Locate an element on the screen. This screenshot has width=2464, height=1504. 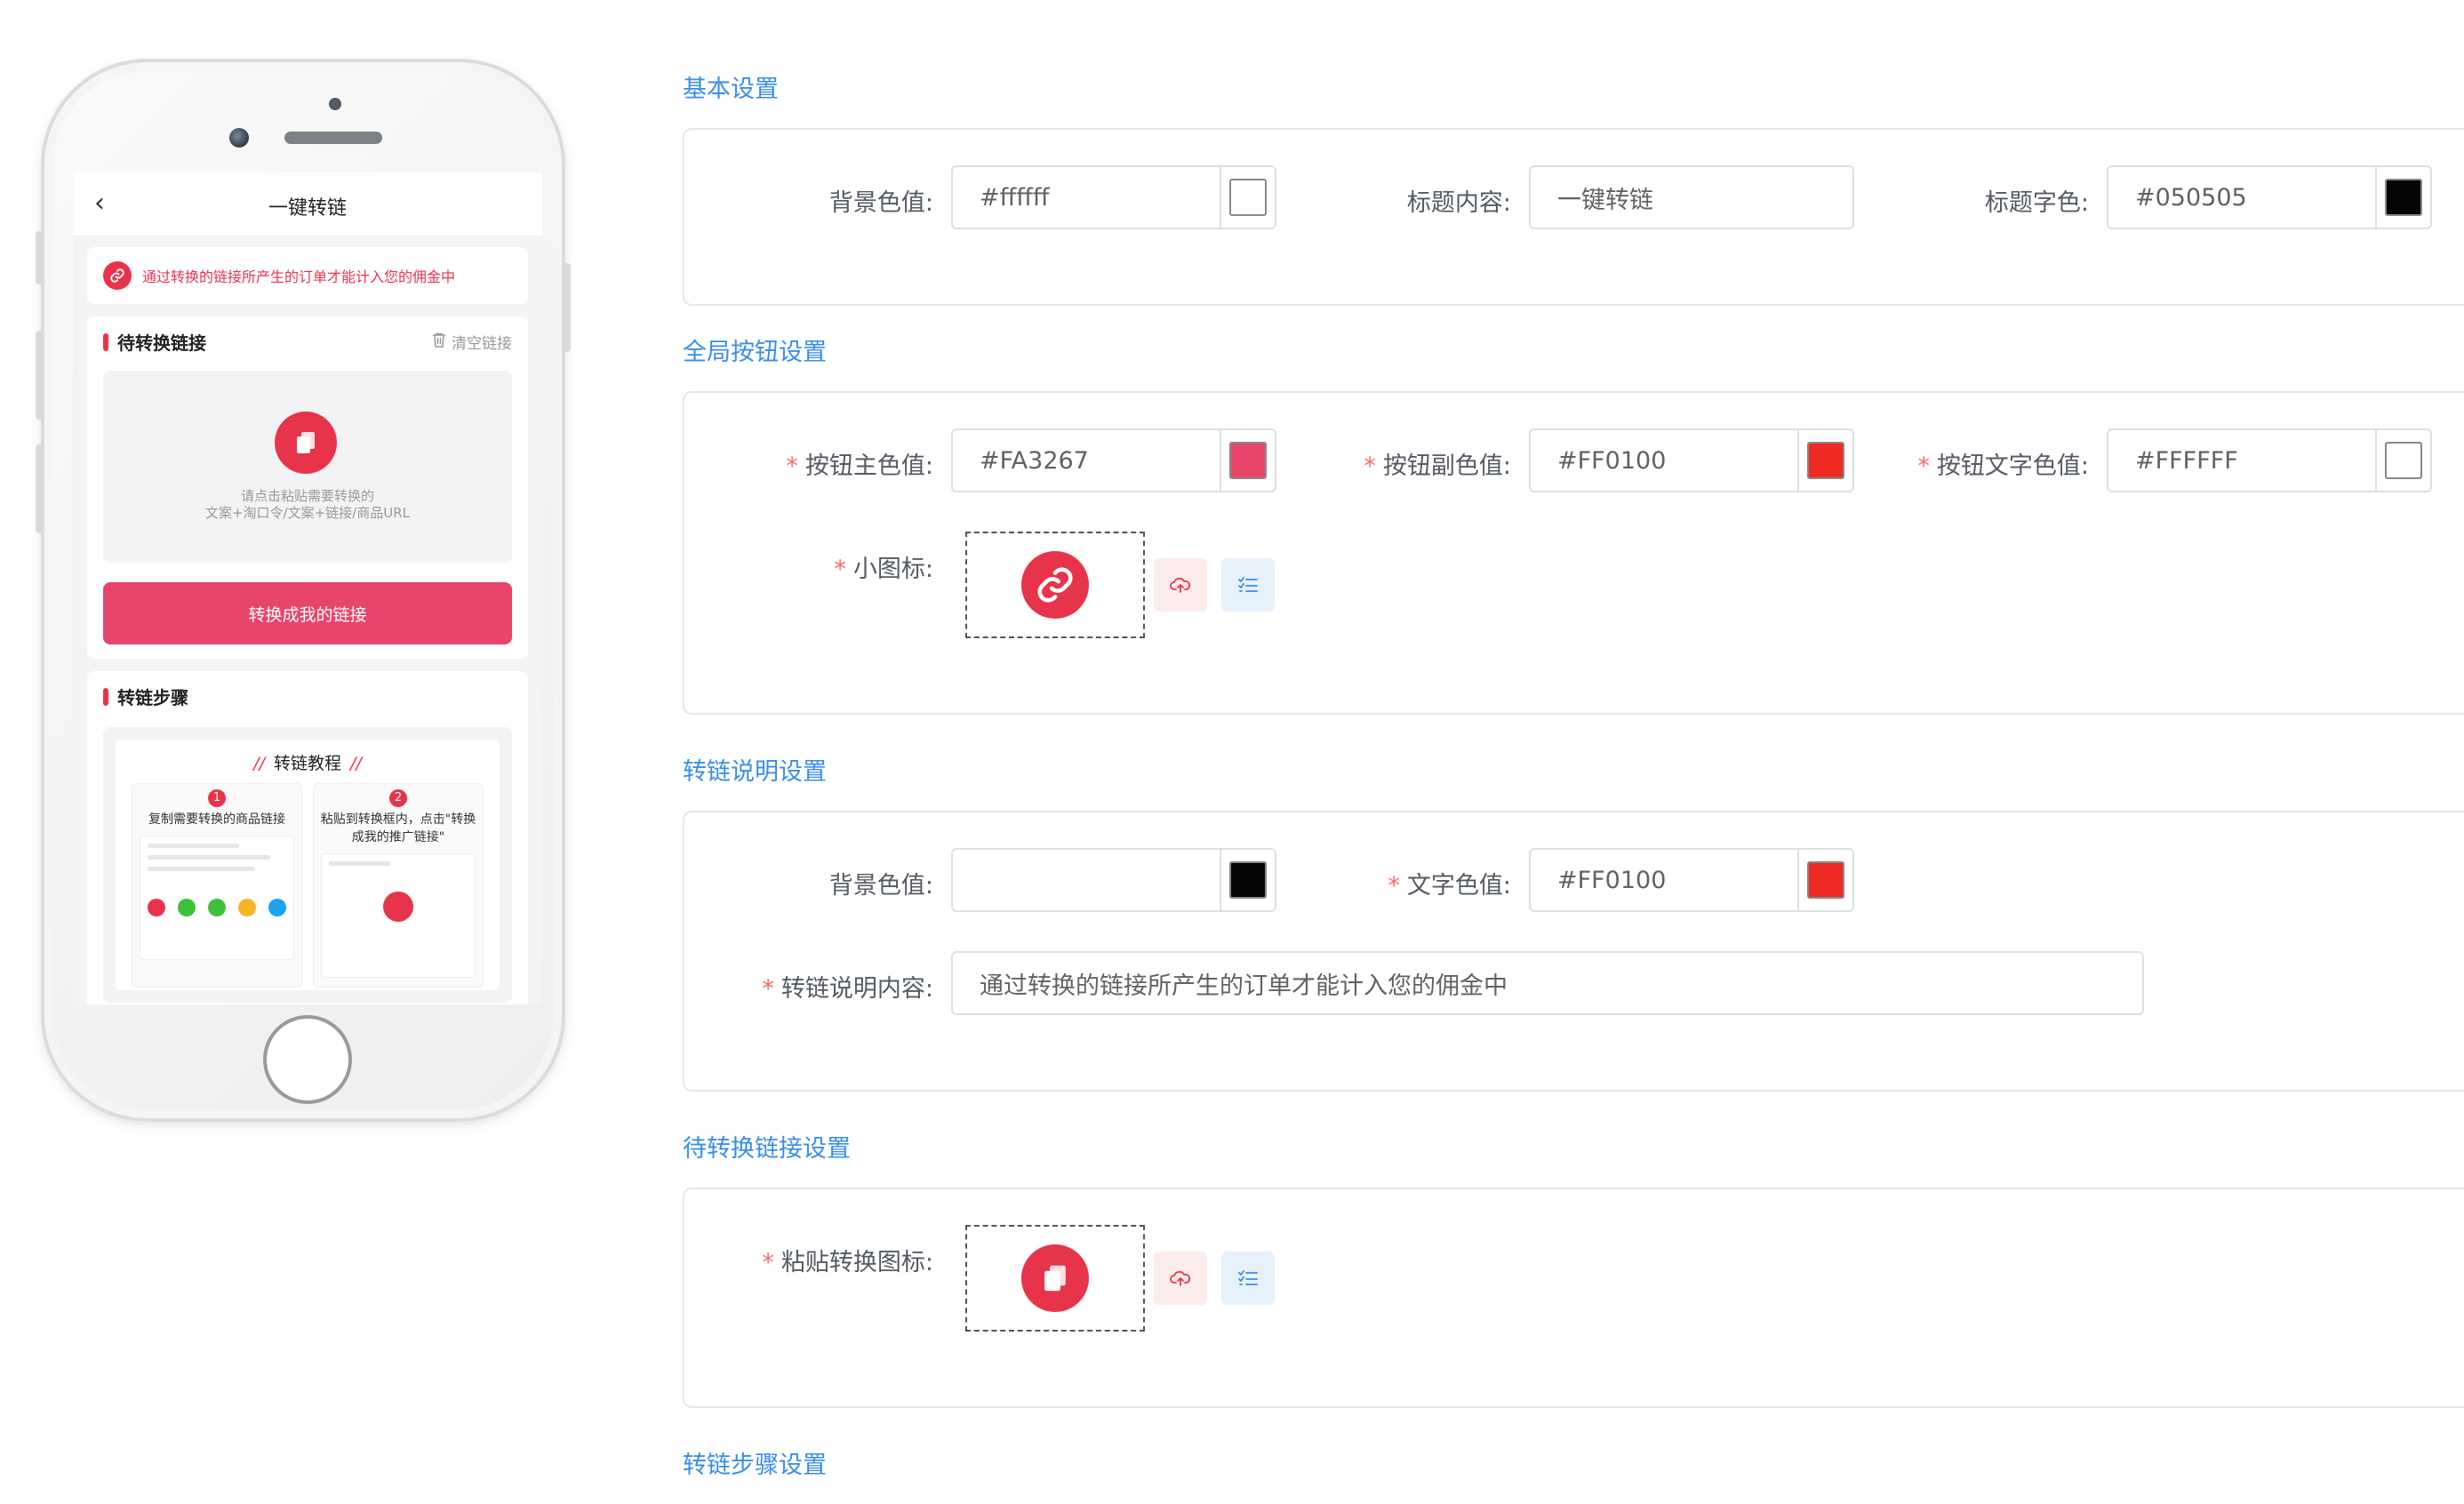
primary-color-value: #FA3267 is located at coordinates (1086, 461).